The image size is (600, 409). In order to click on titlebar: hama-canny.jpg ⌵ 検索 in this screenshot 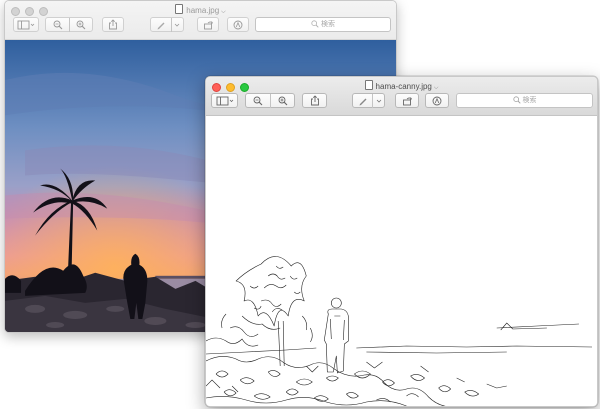, I will do `click(401, 96)`.